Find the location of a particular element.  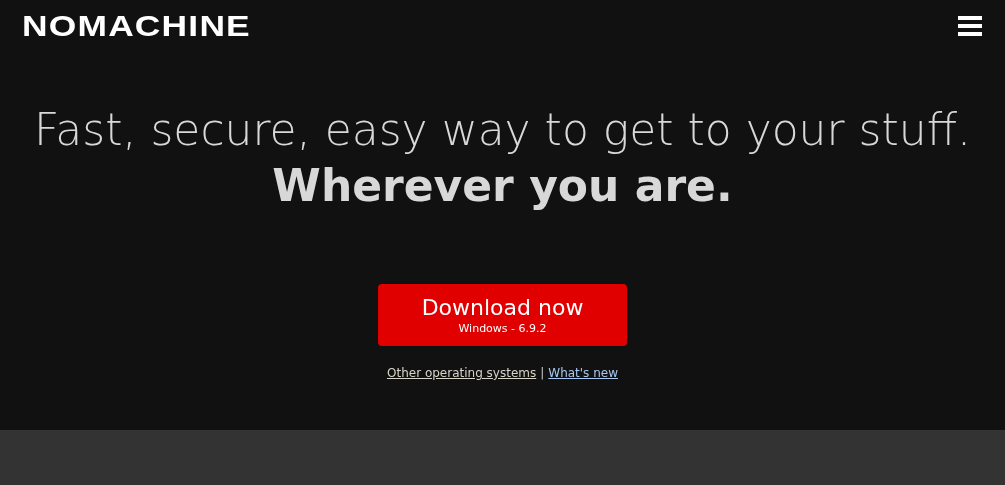

link: Other operating systems is located at coordinates (462, 373).